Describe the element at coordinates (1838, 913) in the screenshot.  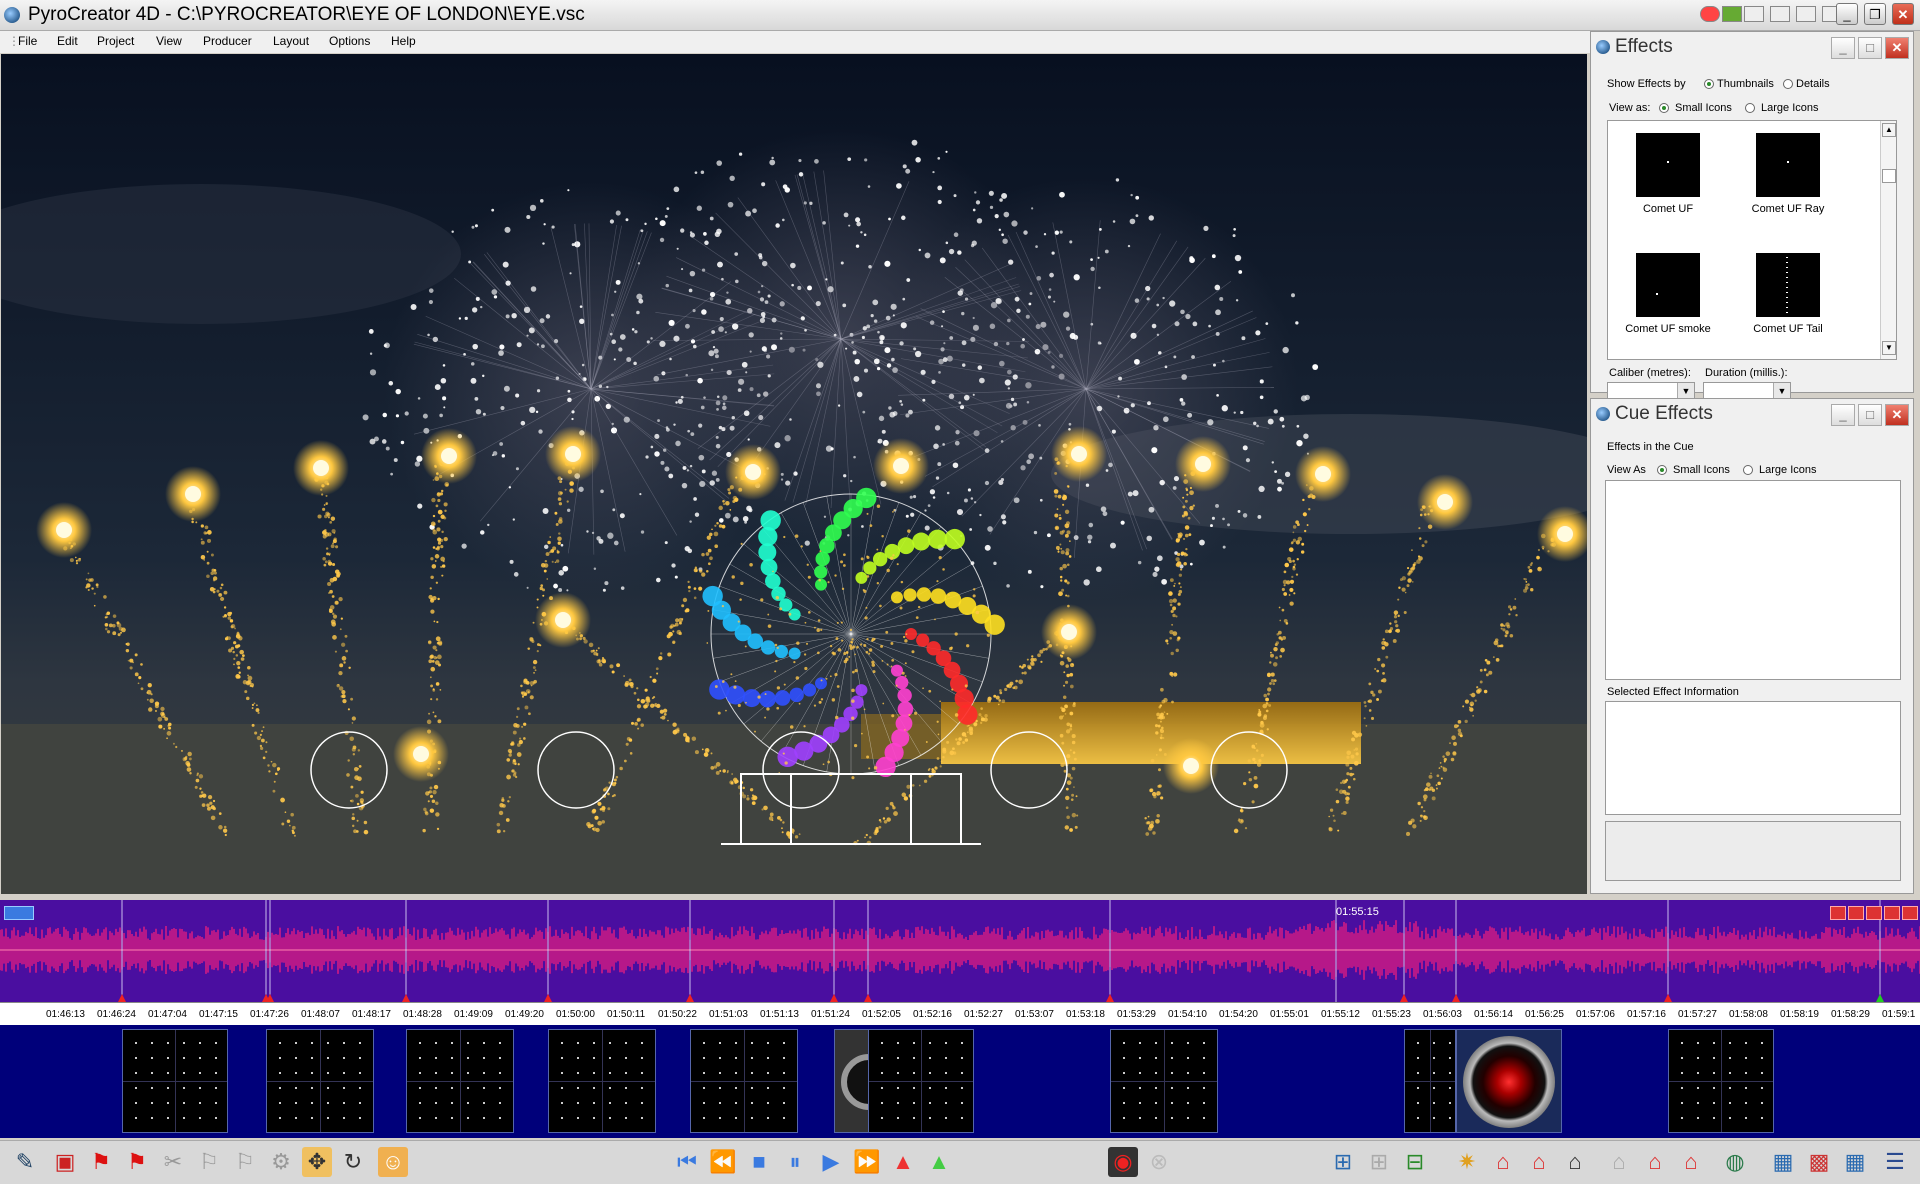
I see `zoom-out-icon` at that location.